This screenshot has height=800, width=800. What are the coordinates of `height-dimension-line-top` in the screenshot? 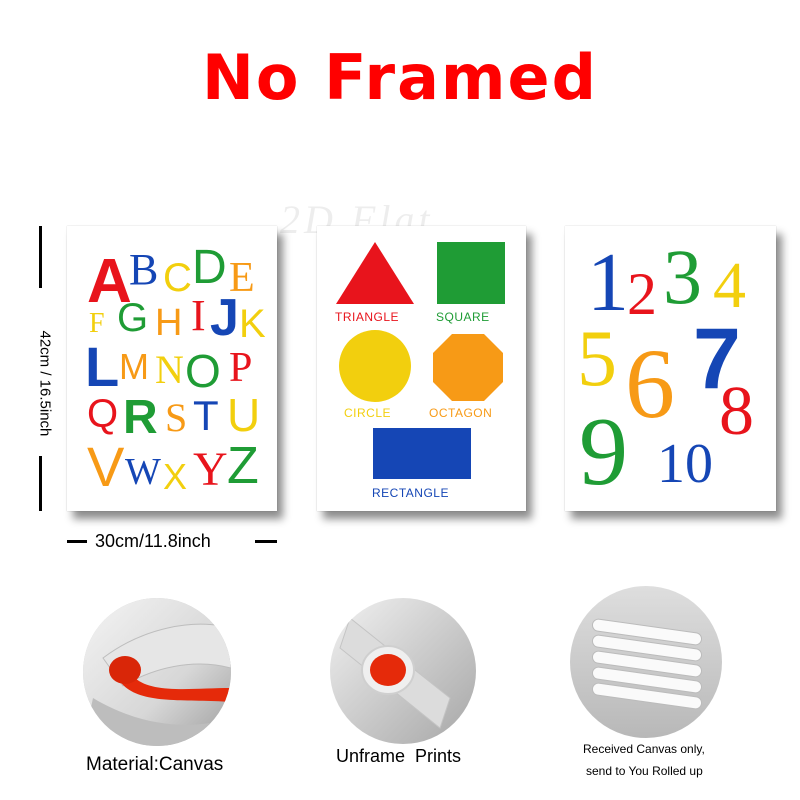 It's located at (40, 257).